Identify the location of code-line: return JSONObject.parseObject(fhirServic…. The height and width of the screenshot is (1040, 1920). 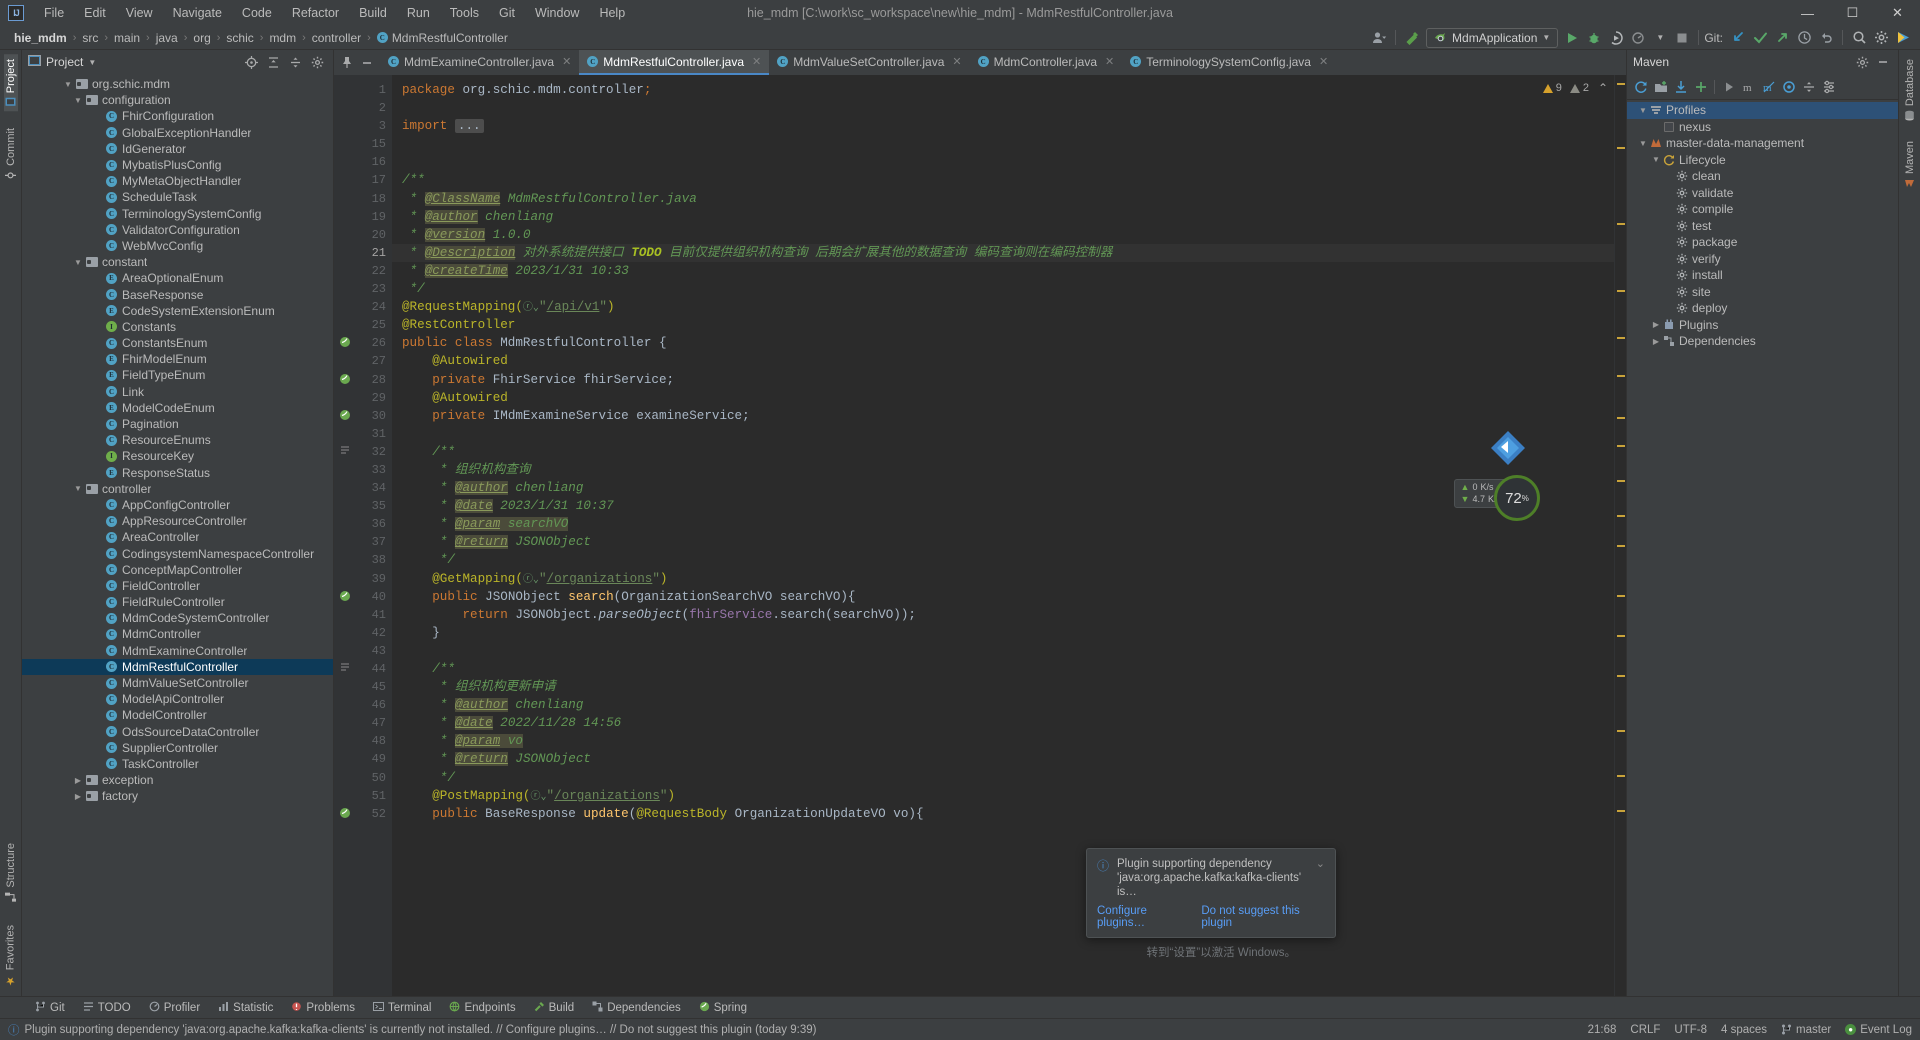
(1003, 615).